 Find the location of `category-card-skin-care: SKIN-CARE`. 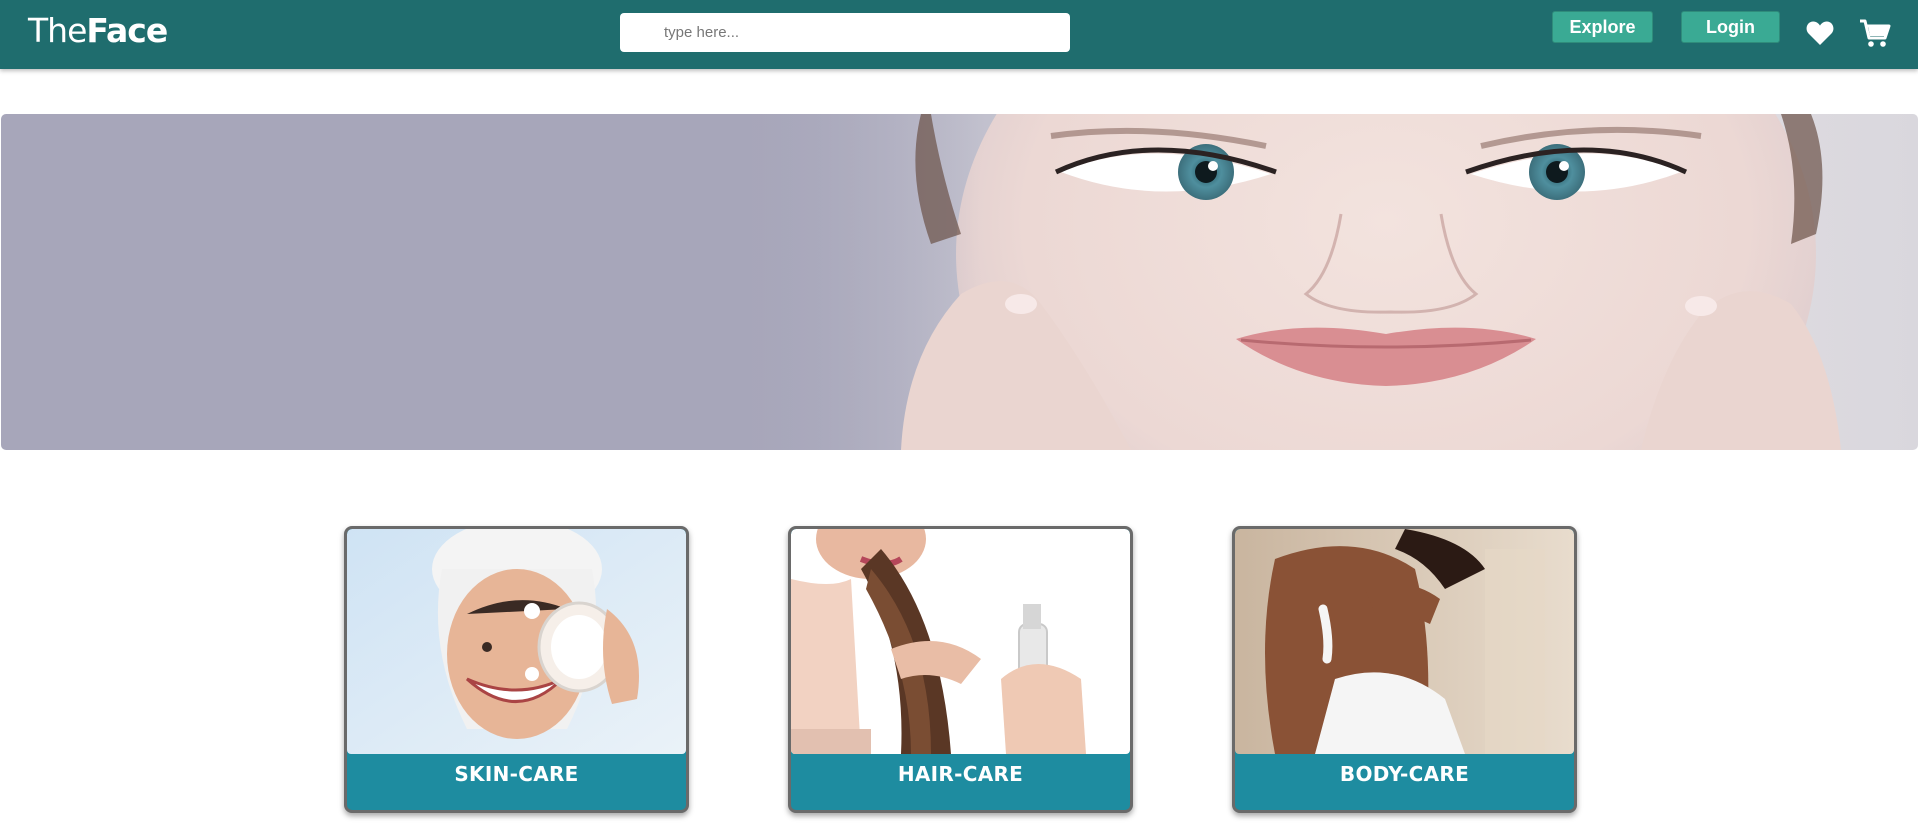

category-card-skin-care: SKIN-CARE is located at coordinates (516, 669).